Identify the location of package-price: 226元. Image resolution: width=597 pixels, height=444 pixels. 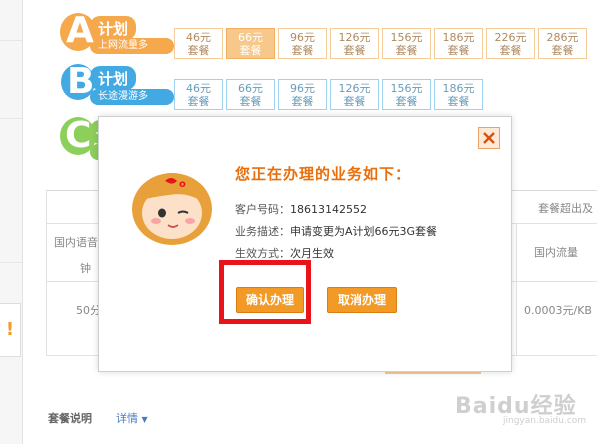
(510, 37).